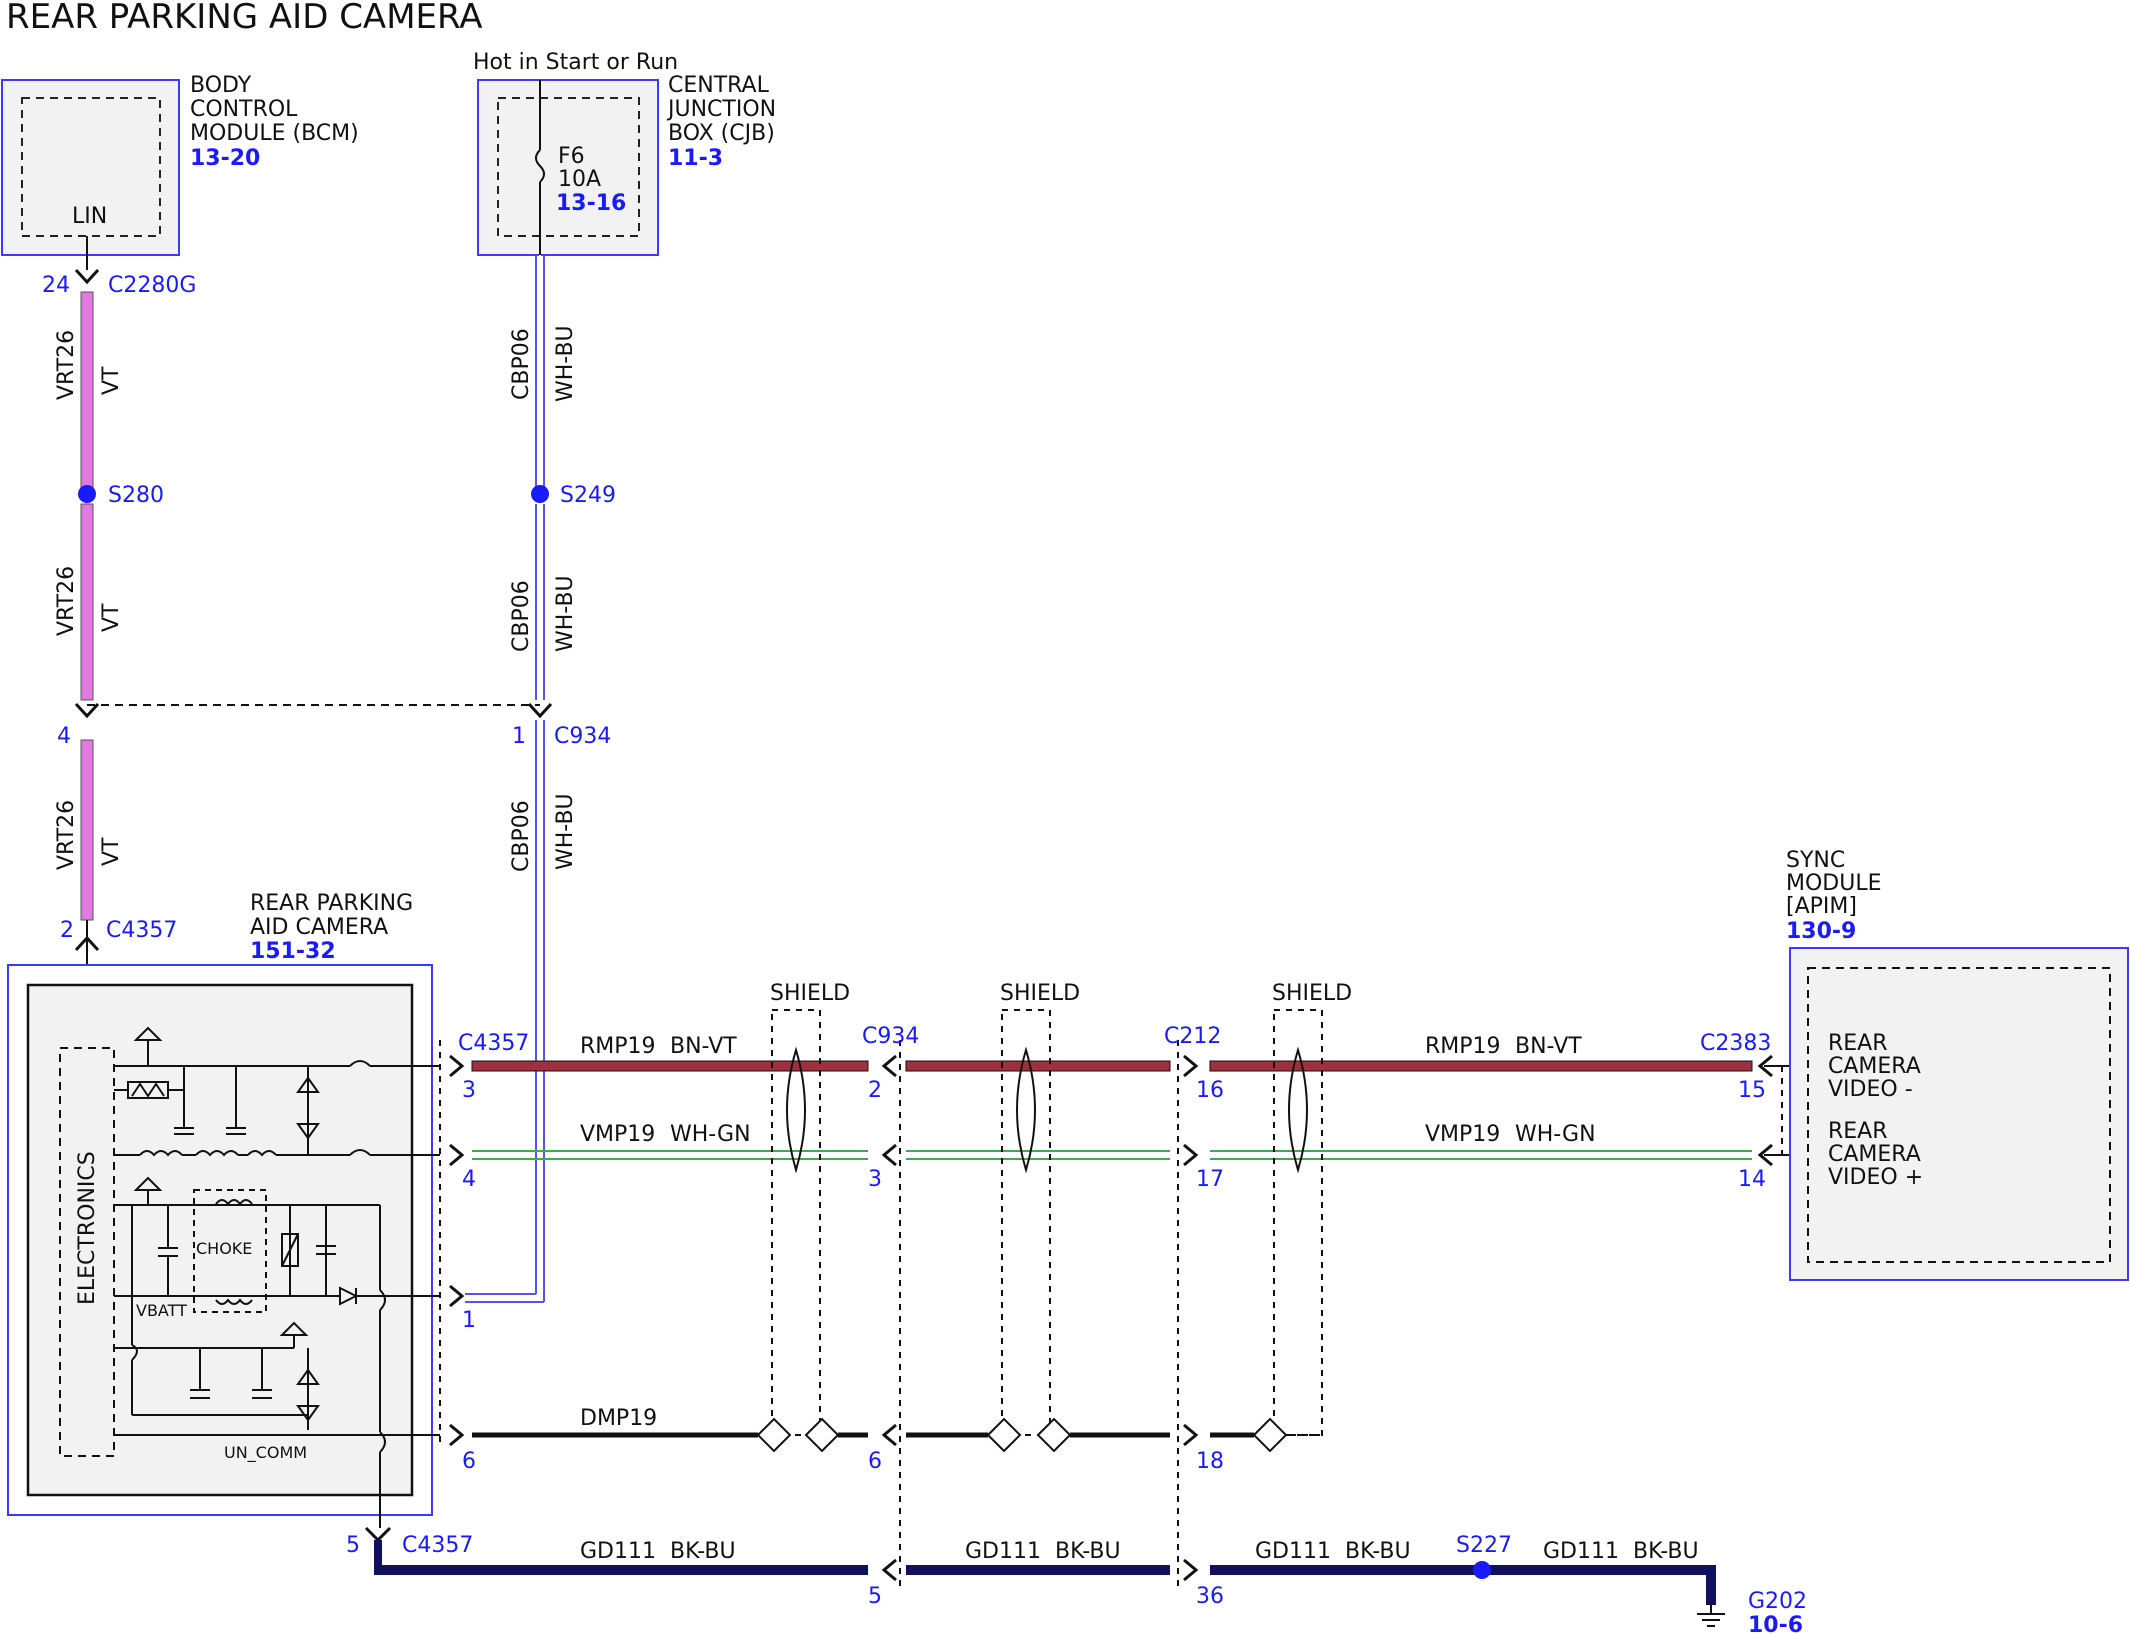 This screenshot has width=2130, height=1634. Describe the element at coordinates (1555, 1134) in the screenshot. I see `wh-gn-label-right: WH-GN` at that location.